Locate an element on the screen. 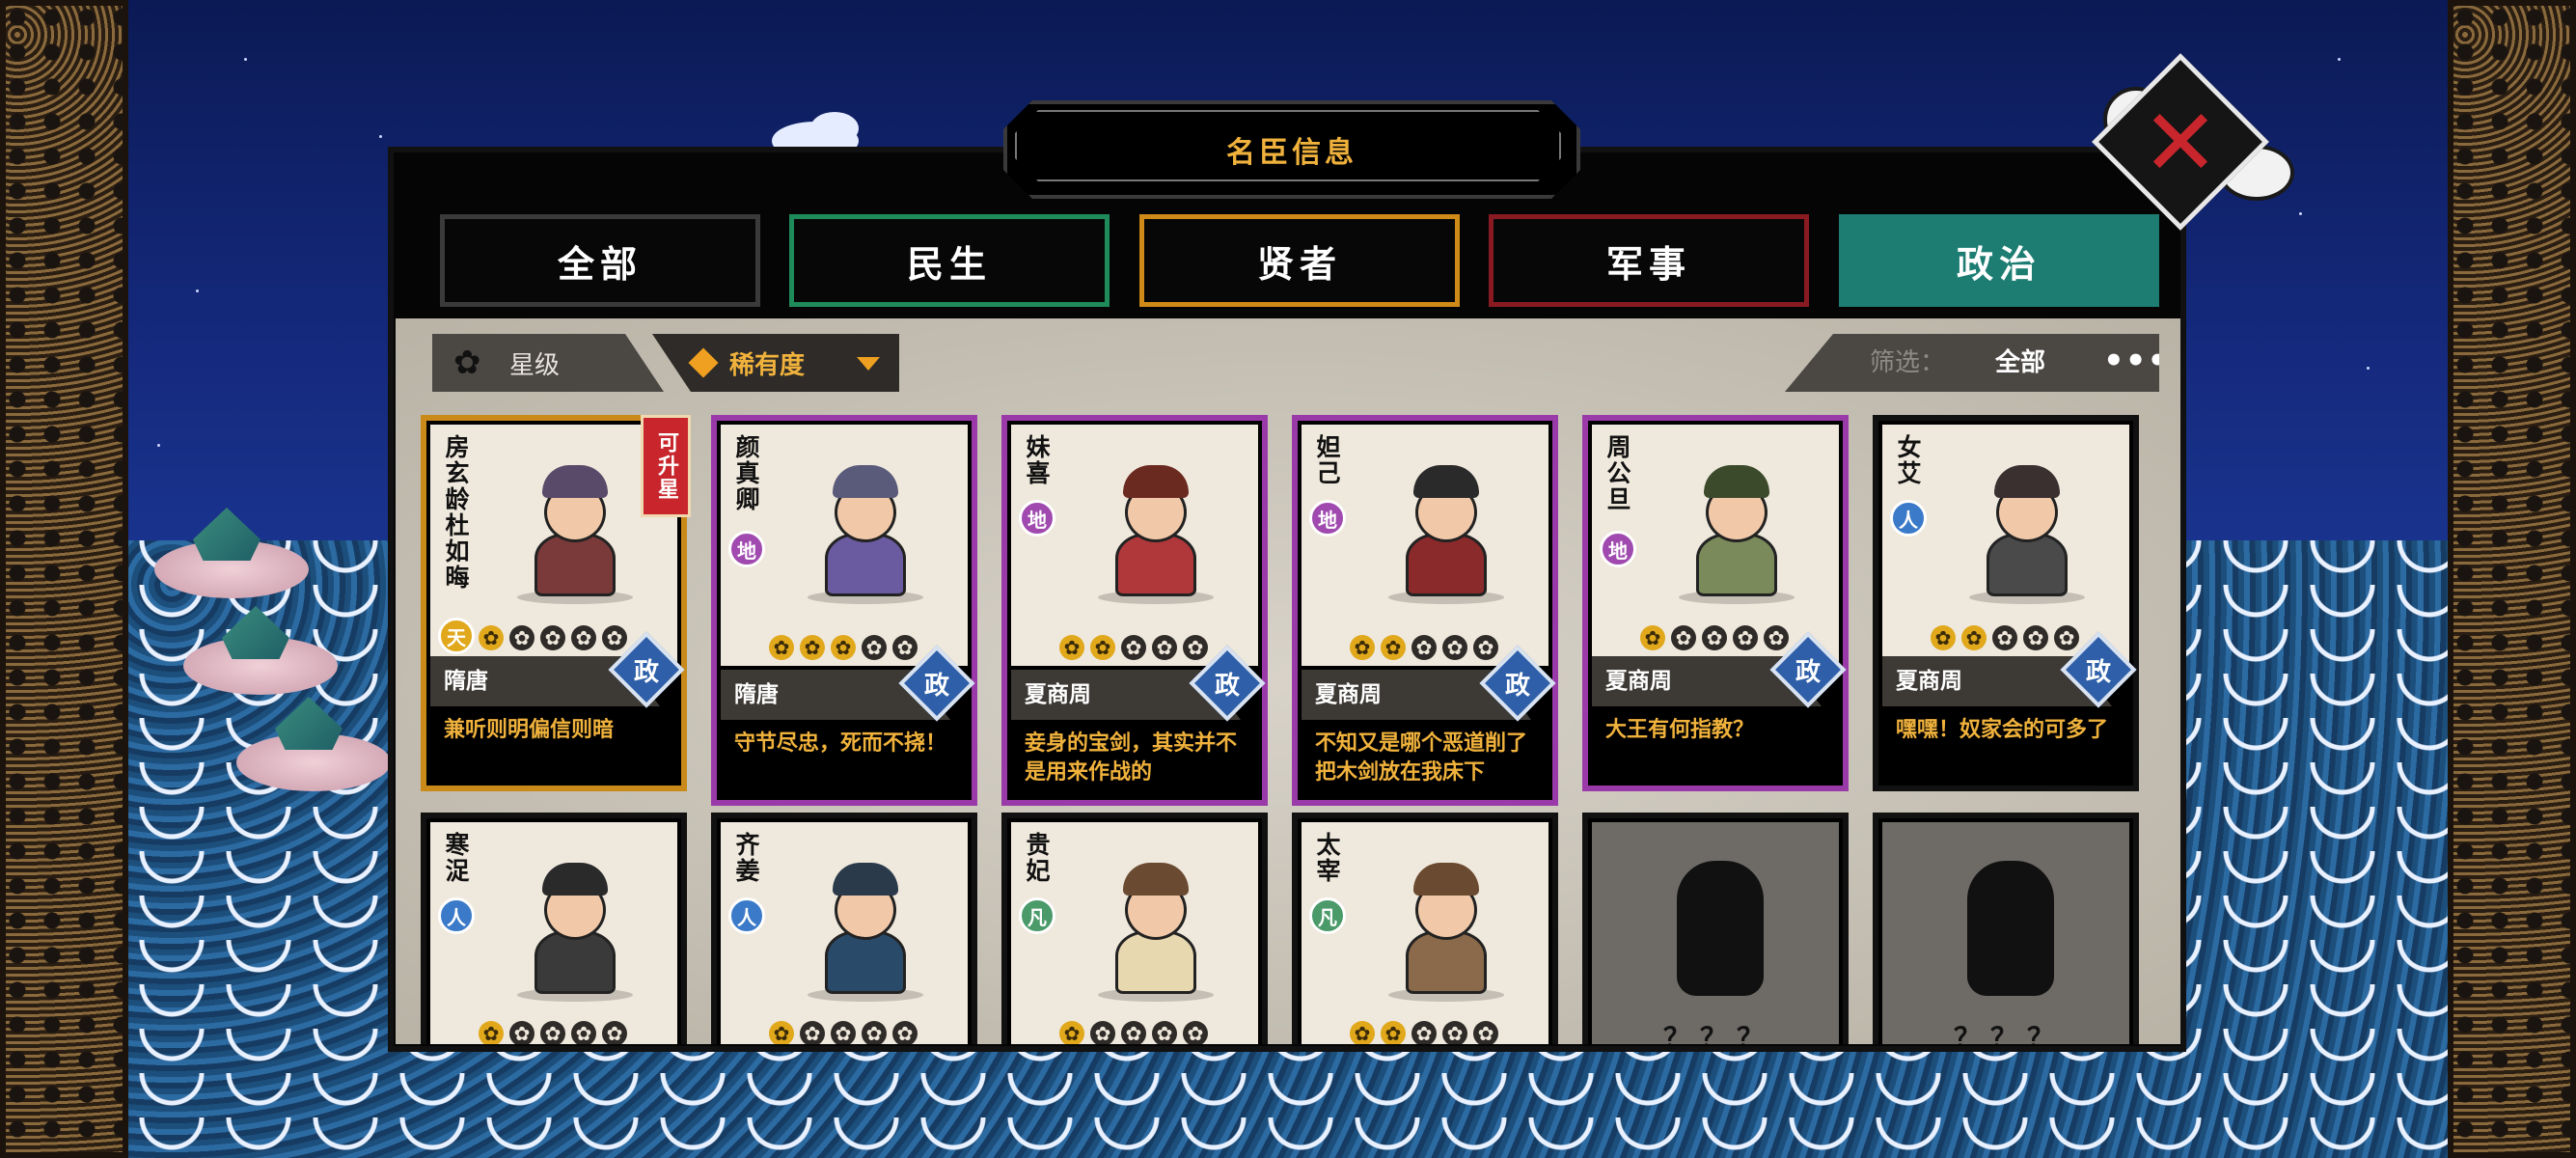  minister-card: 贵妃凡 ✿ ✿ ✿ ✿ ✿ is located at coordinates (1135, 928).